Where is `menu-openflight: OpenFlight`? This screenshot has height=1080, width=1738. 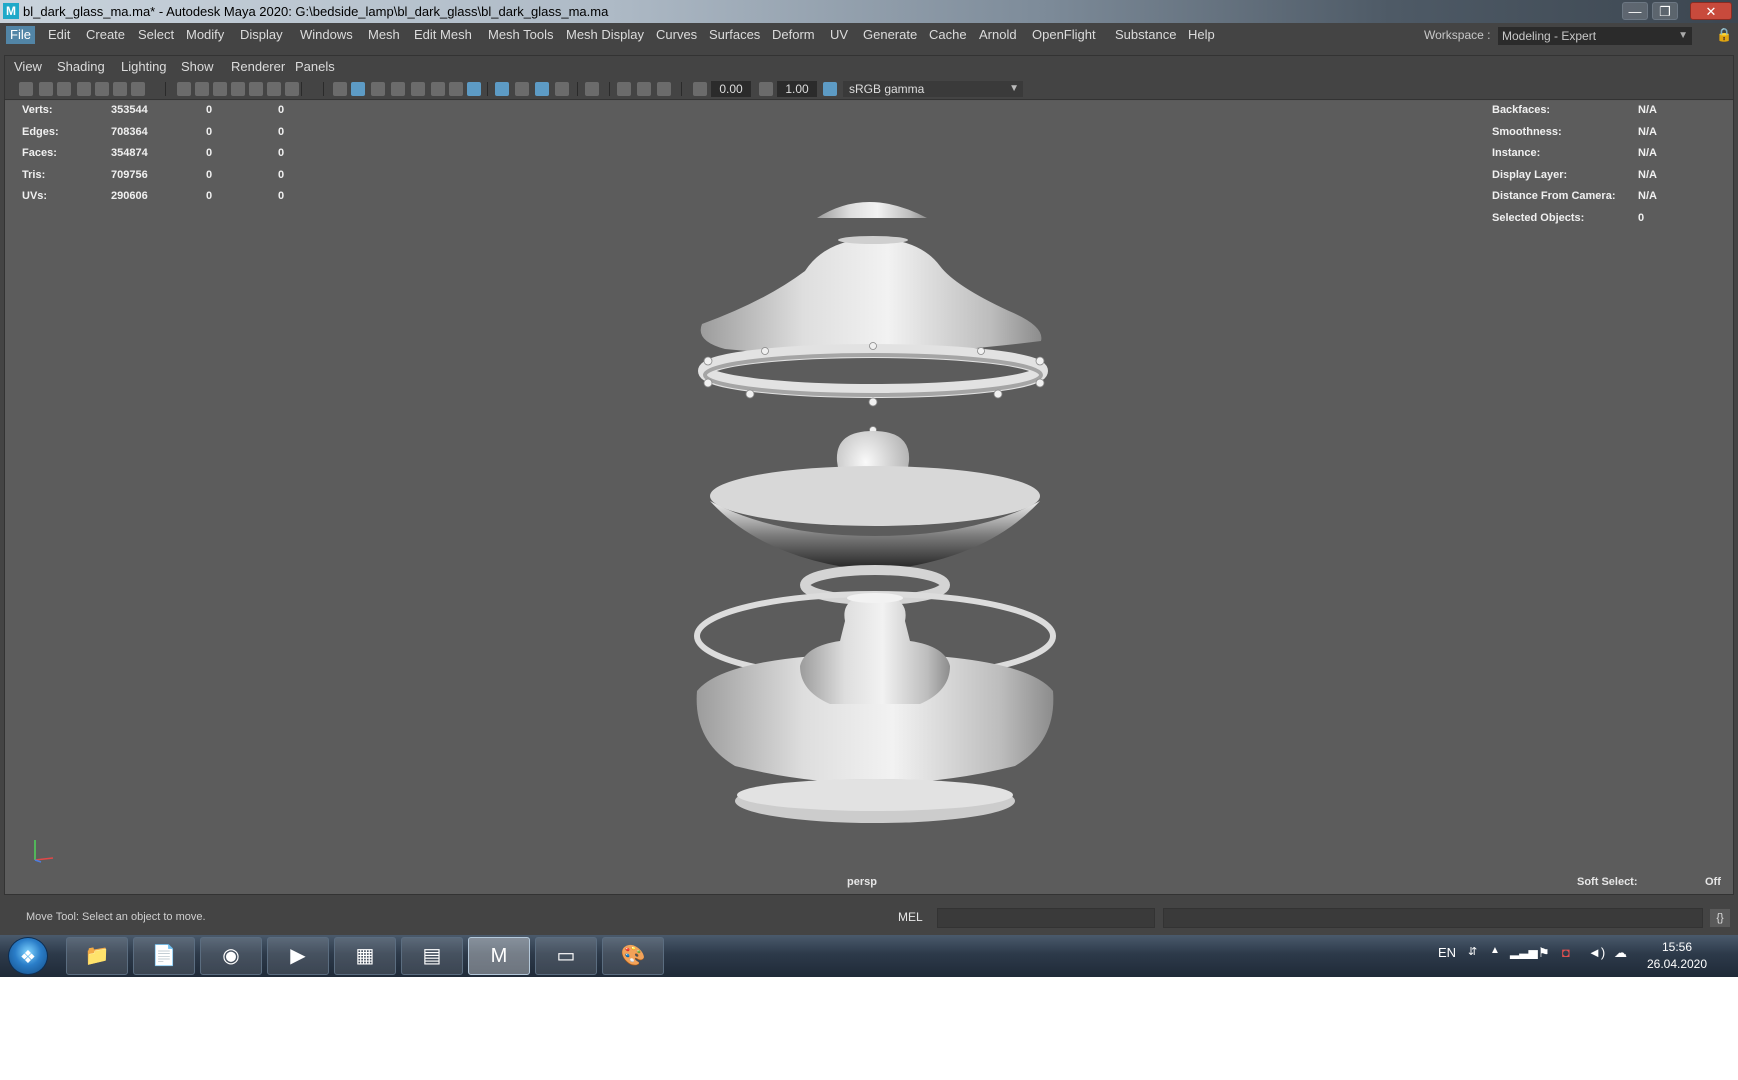
menu-openflight: OpenFlight is located at coordinates (1064, 35).